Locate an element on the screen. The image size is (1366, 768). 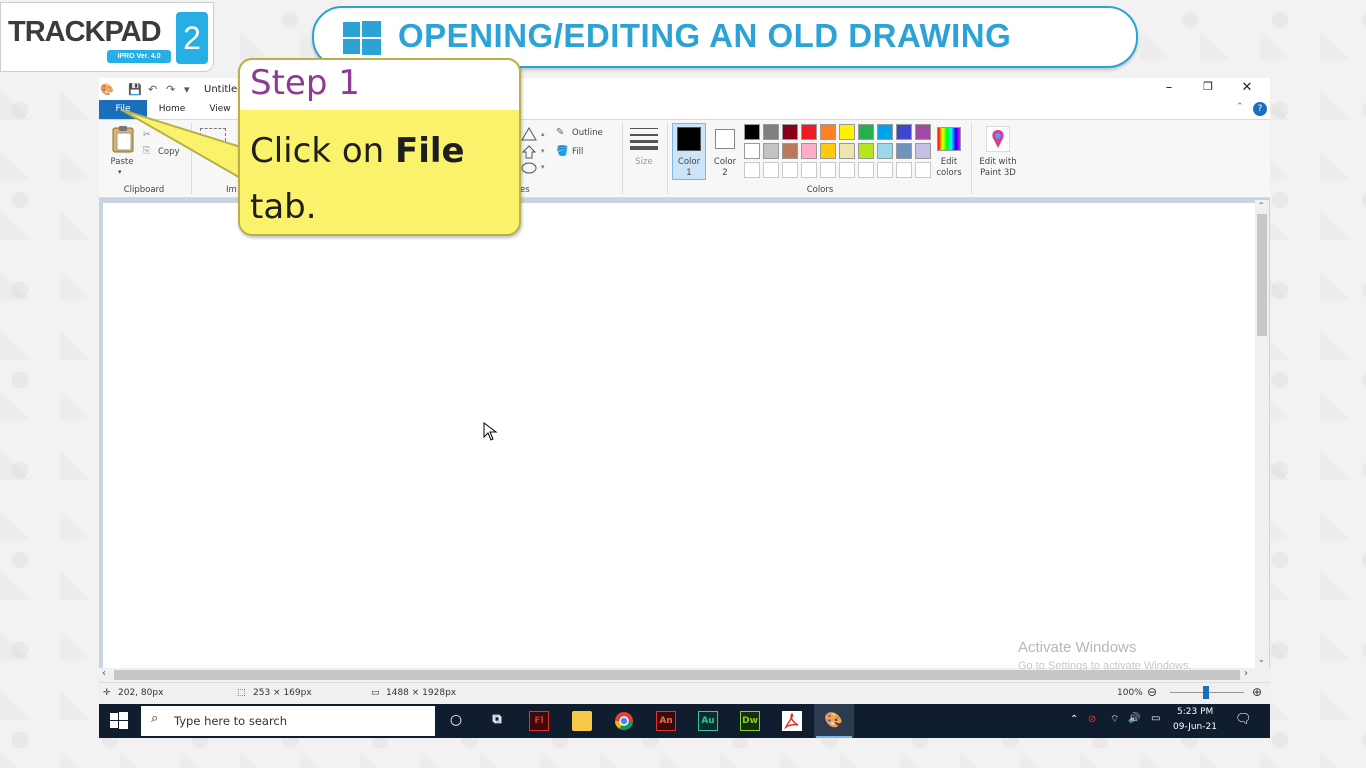
activate-windows-watermark: Activate Windows is located at coordinates (1077, 647).